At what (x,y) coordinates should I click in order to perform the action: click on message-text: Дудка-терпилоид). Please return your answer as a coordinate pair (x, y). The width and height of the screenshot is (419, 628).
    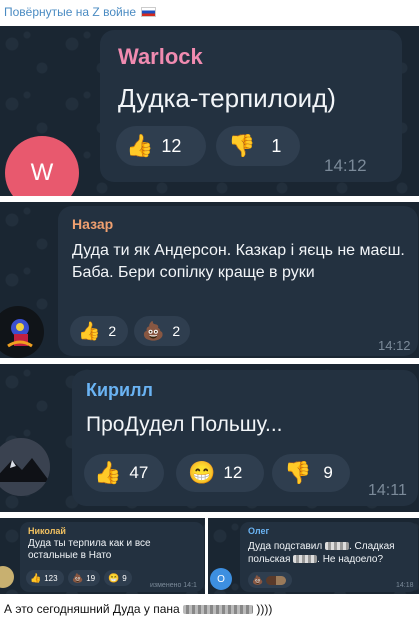
    Looking at the image, I should click on (227, 98).